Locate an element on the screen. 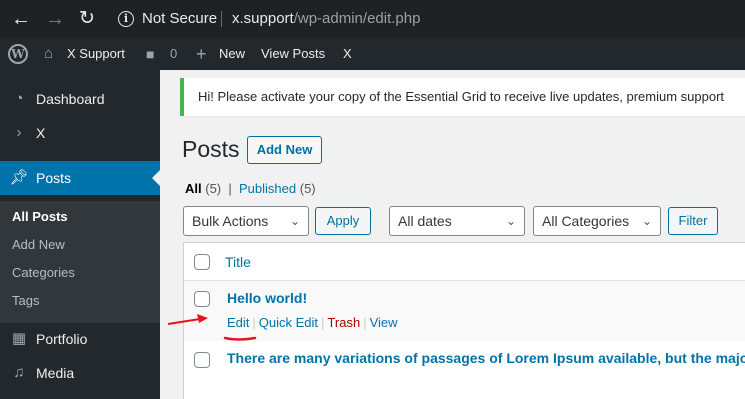  categories-filter-select: All Categories ⌄ is located at coordinates (597, 221).